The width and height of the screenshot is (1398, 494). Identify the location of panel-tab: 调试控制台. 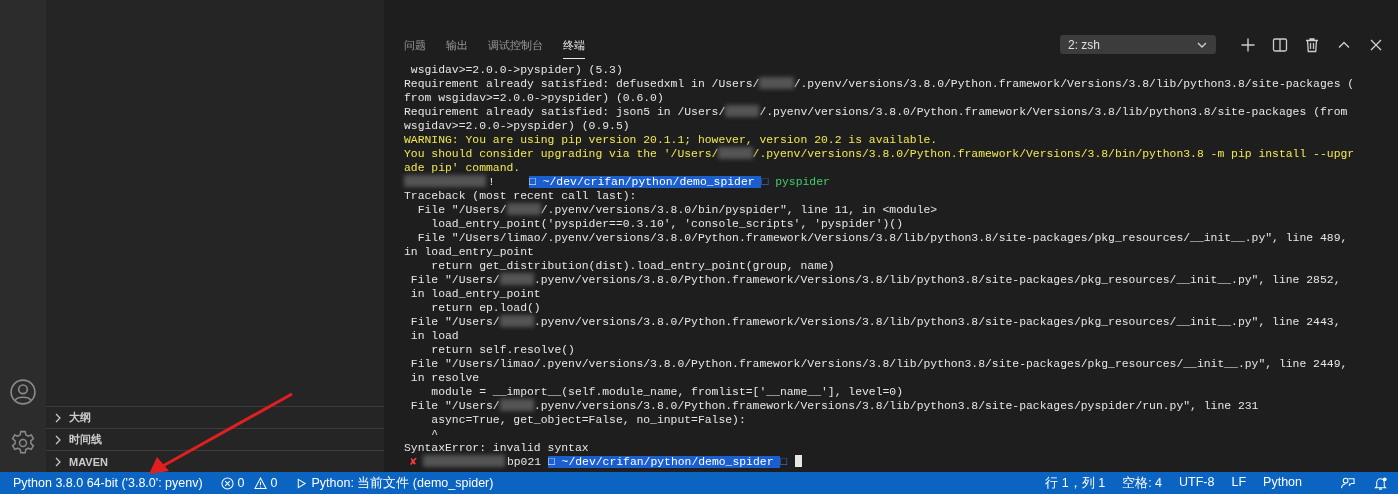
(515, 46).